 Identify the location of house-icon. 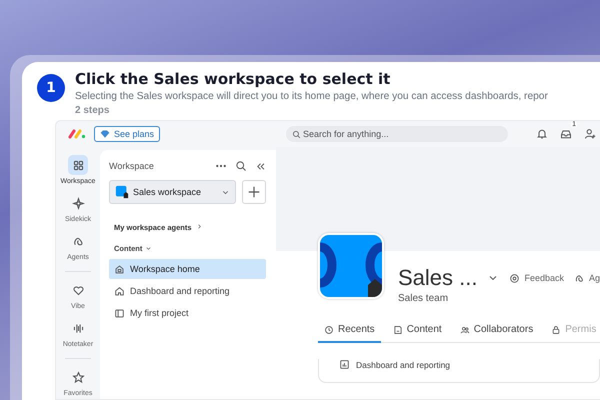
(119, 291).